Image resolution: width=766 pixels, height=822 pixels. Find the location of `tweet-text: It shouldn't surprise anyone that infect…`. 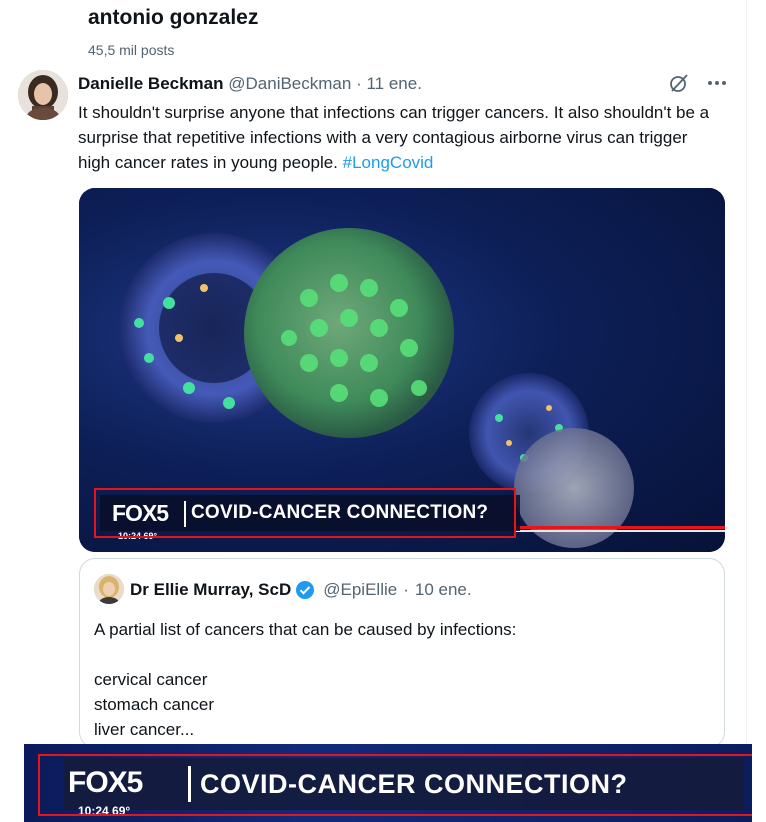

tweet-text: It shouldn't surprise anyone that infect… is located at coordinates (398, 137).